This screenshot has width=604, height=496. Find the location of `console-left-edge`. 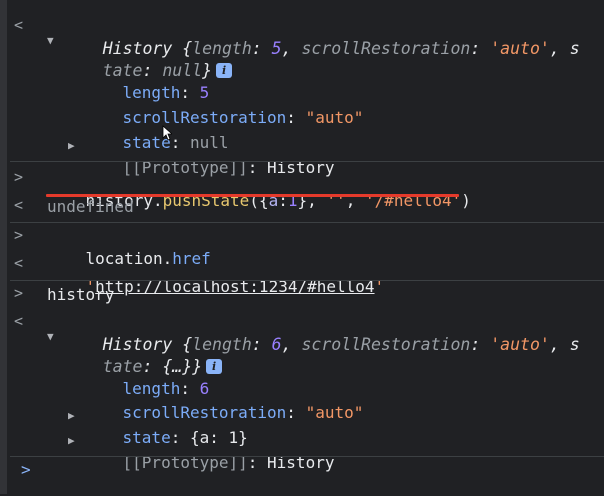

console-left-edge is located at coordinates (3, 247).